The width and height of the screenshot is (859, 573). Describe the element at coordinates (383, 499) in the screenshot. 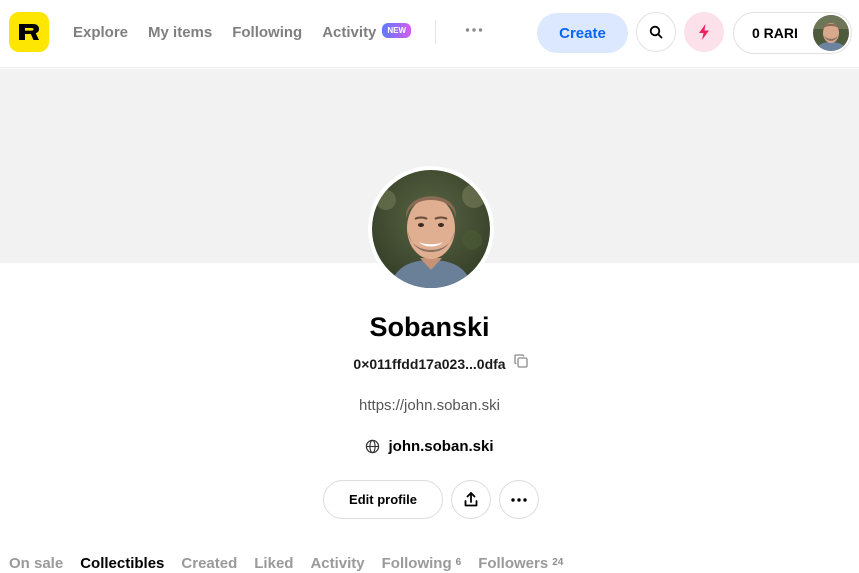

I see `edit-profile-button: Edit profile` at that location.